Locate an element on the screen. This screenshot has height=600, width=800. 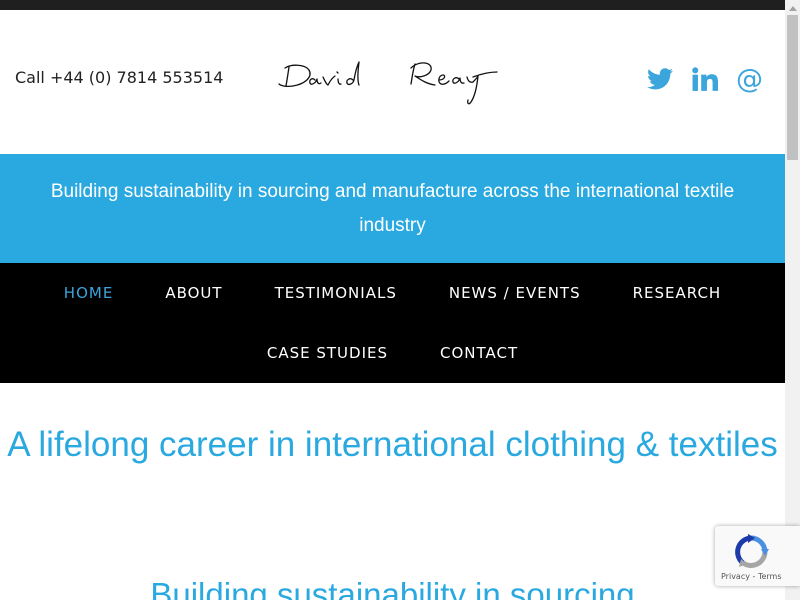
top-bar is located at coordinates (392, 5).